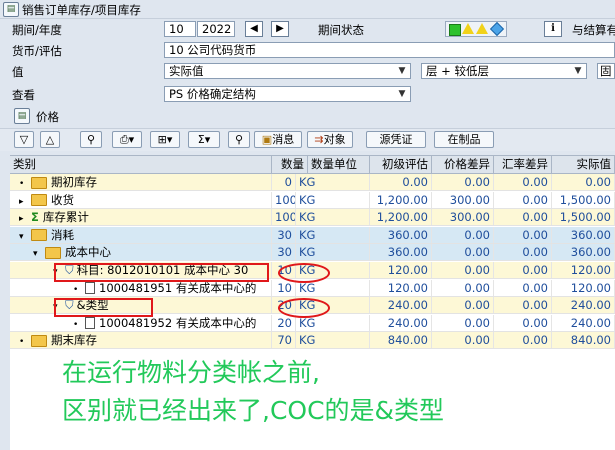 This screenshot has width=615, height=450. Describe the element at coordinates (283, 139) in the screenshot. I see `messages-label: 消息` at that location.